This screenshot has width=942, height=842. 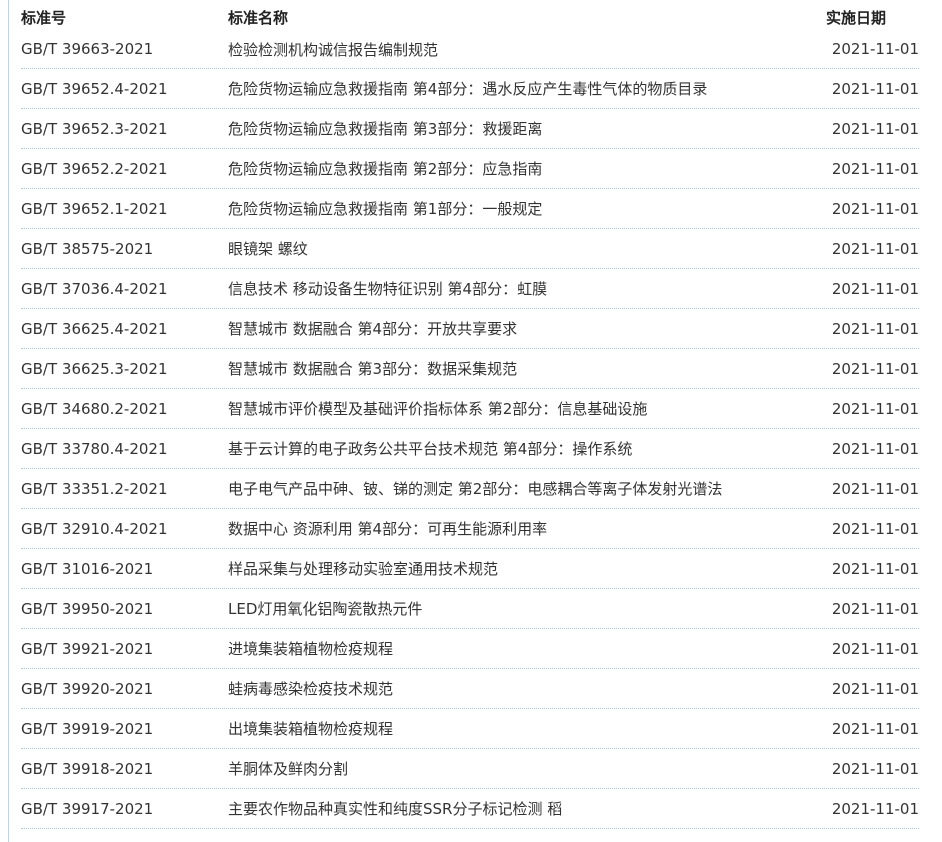 I want to click on standard-name-link: 智慧城市 数据融合 第4部分：开放共享要求, so click(x=527, y=328).